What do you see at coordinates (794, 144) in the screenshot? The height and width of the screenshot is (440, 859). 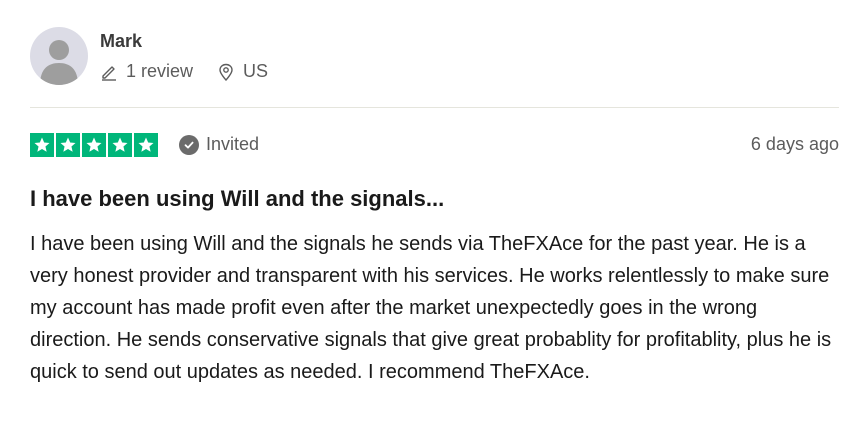 I see `review-date: 6 days ago` at bounding box center [794, 144].